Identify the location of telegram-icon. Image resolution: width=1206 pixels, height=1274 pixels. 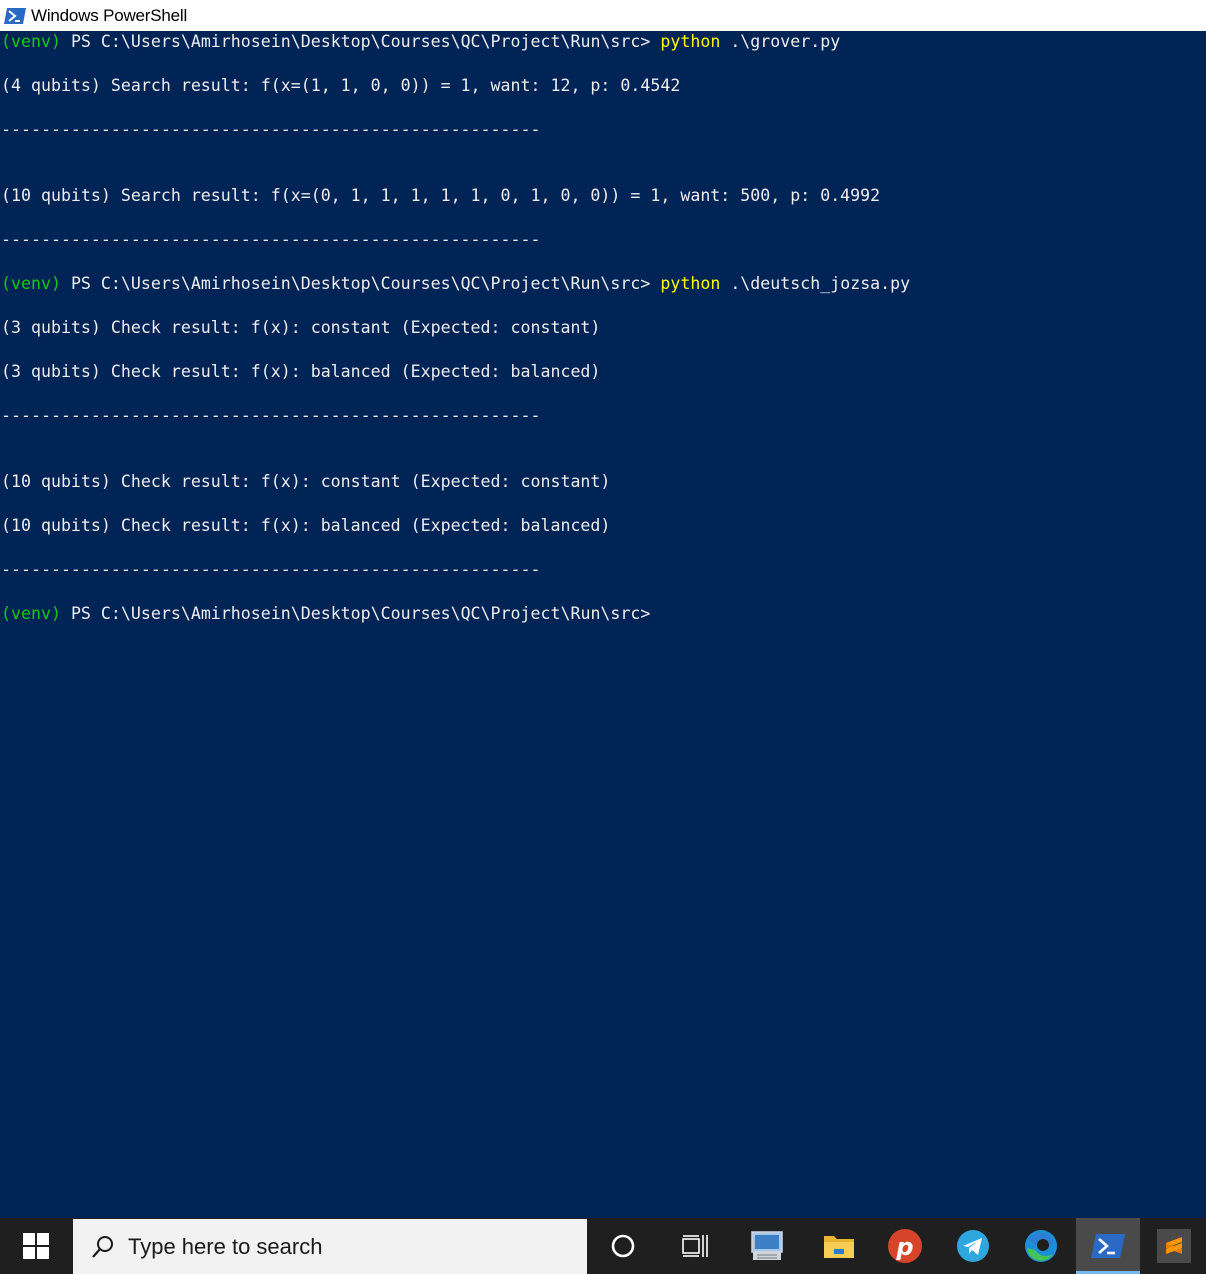
(973, 1246).